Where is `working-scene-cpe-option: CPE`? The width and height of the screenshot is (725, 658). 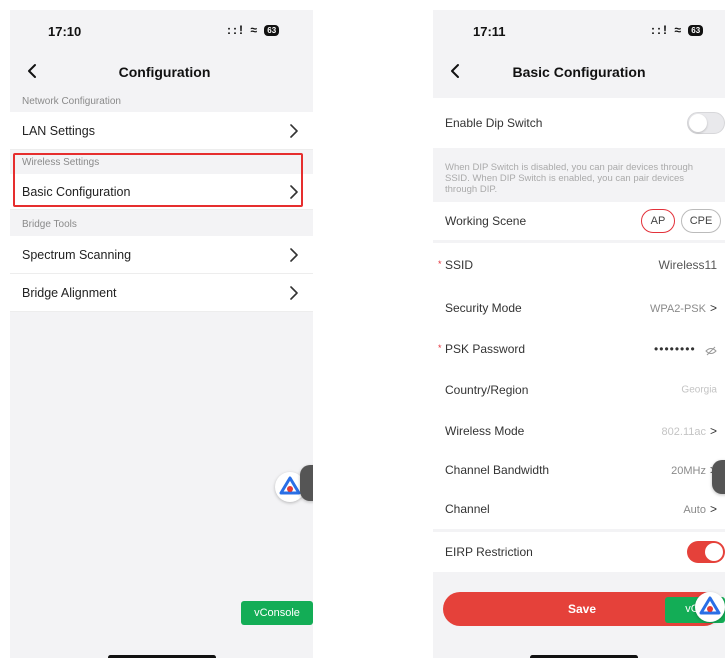
working-scene-cpe-option: CPE is located at coordinates (701, 221).